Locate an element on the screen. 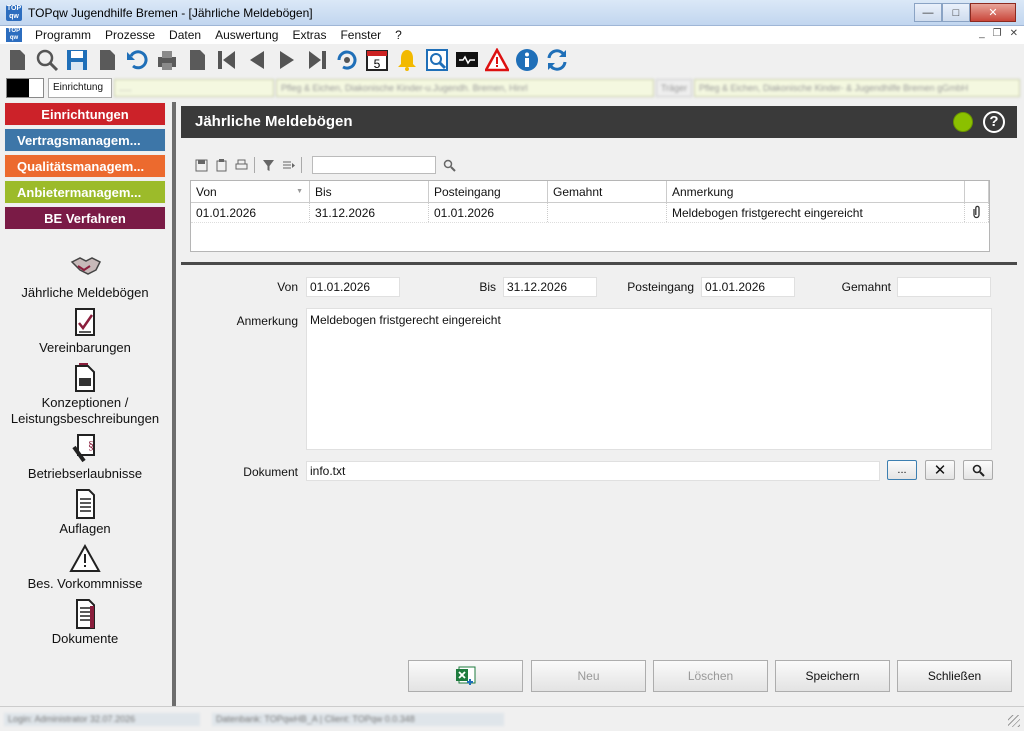  einrichtung-label: Einrichtung is located at coordinates (80, 88).